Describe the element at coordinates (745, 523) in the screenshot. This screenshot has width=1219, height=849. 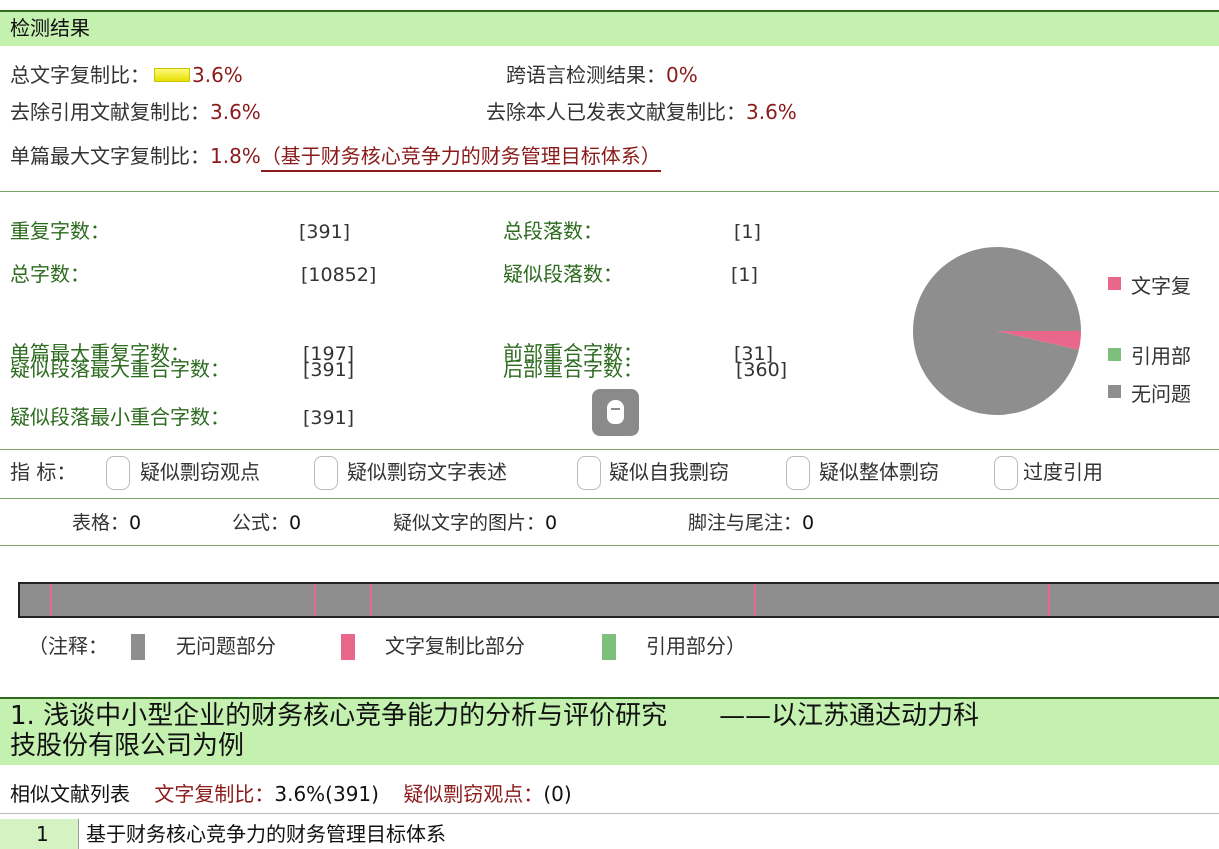
I see `footnote-count-label: 脚注与尾注：` at that location.